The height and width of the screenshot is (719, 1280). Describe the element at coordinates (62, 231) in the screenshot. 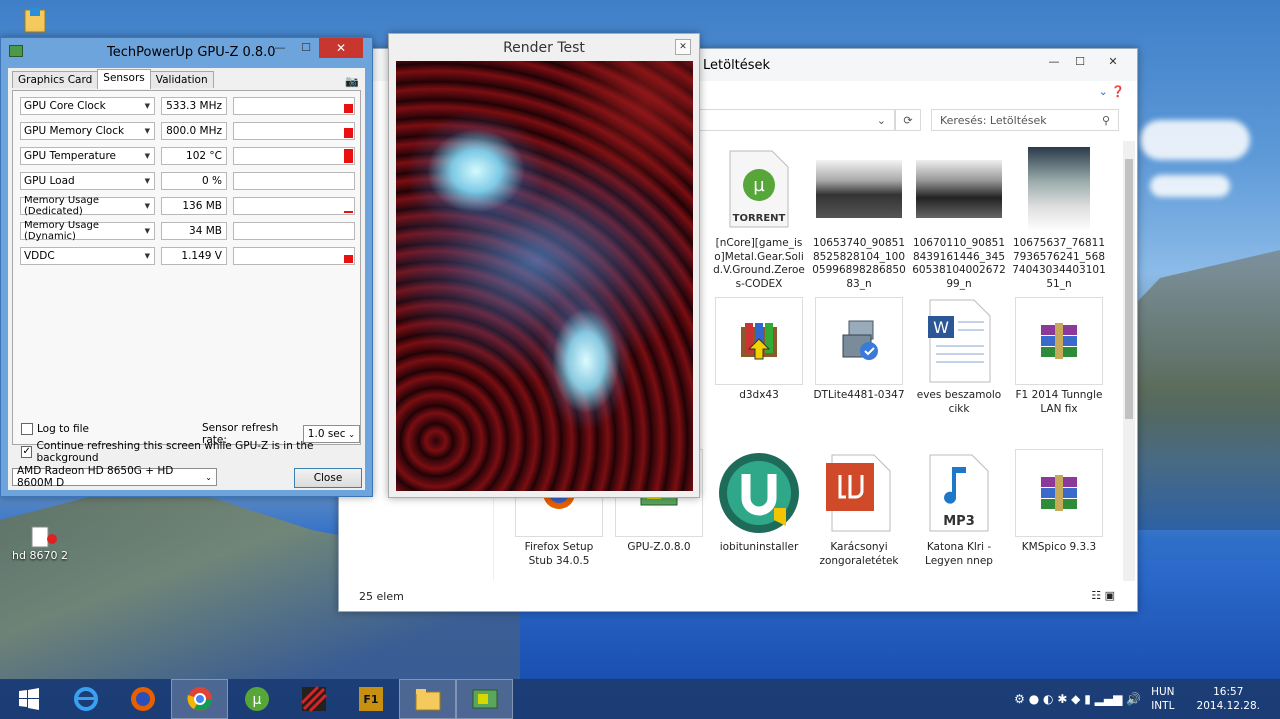

I see `sensor-name: Memory Usage (Dynamic)` at that location.